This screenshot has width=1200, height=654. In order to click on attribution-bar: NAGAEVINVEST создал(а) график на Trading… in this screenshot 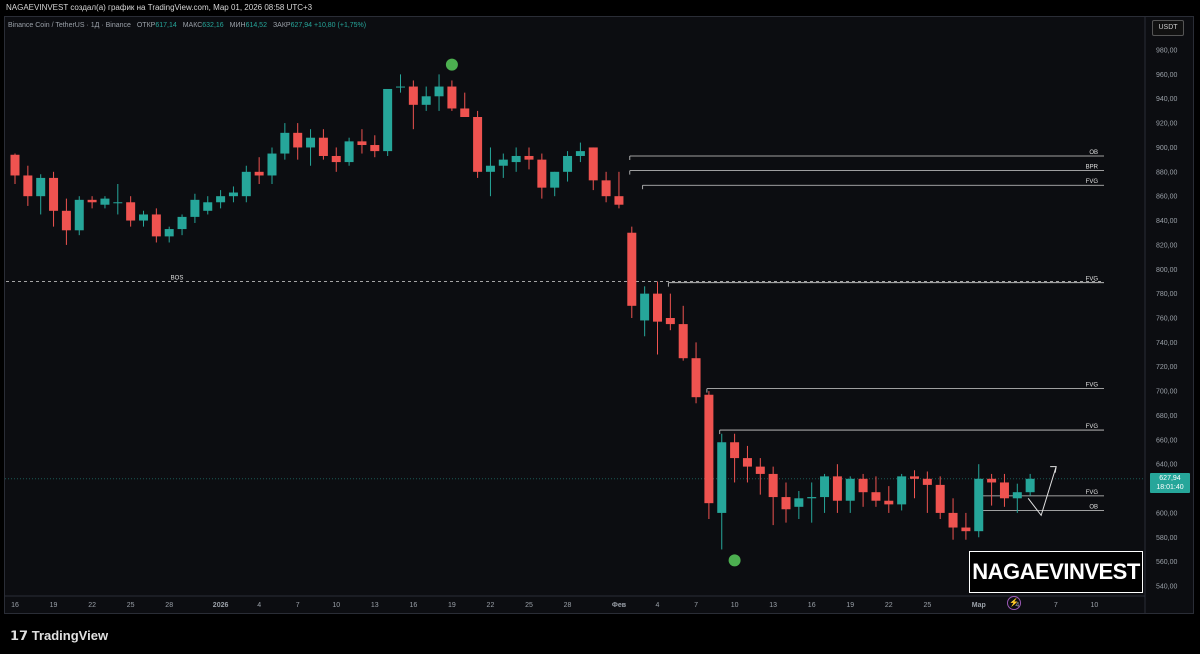, I will do `click(600, 8)`.